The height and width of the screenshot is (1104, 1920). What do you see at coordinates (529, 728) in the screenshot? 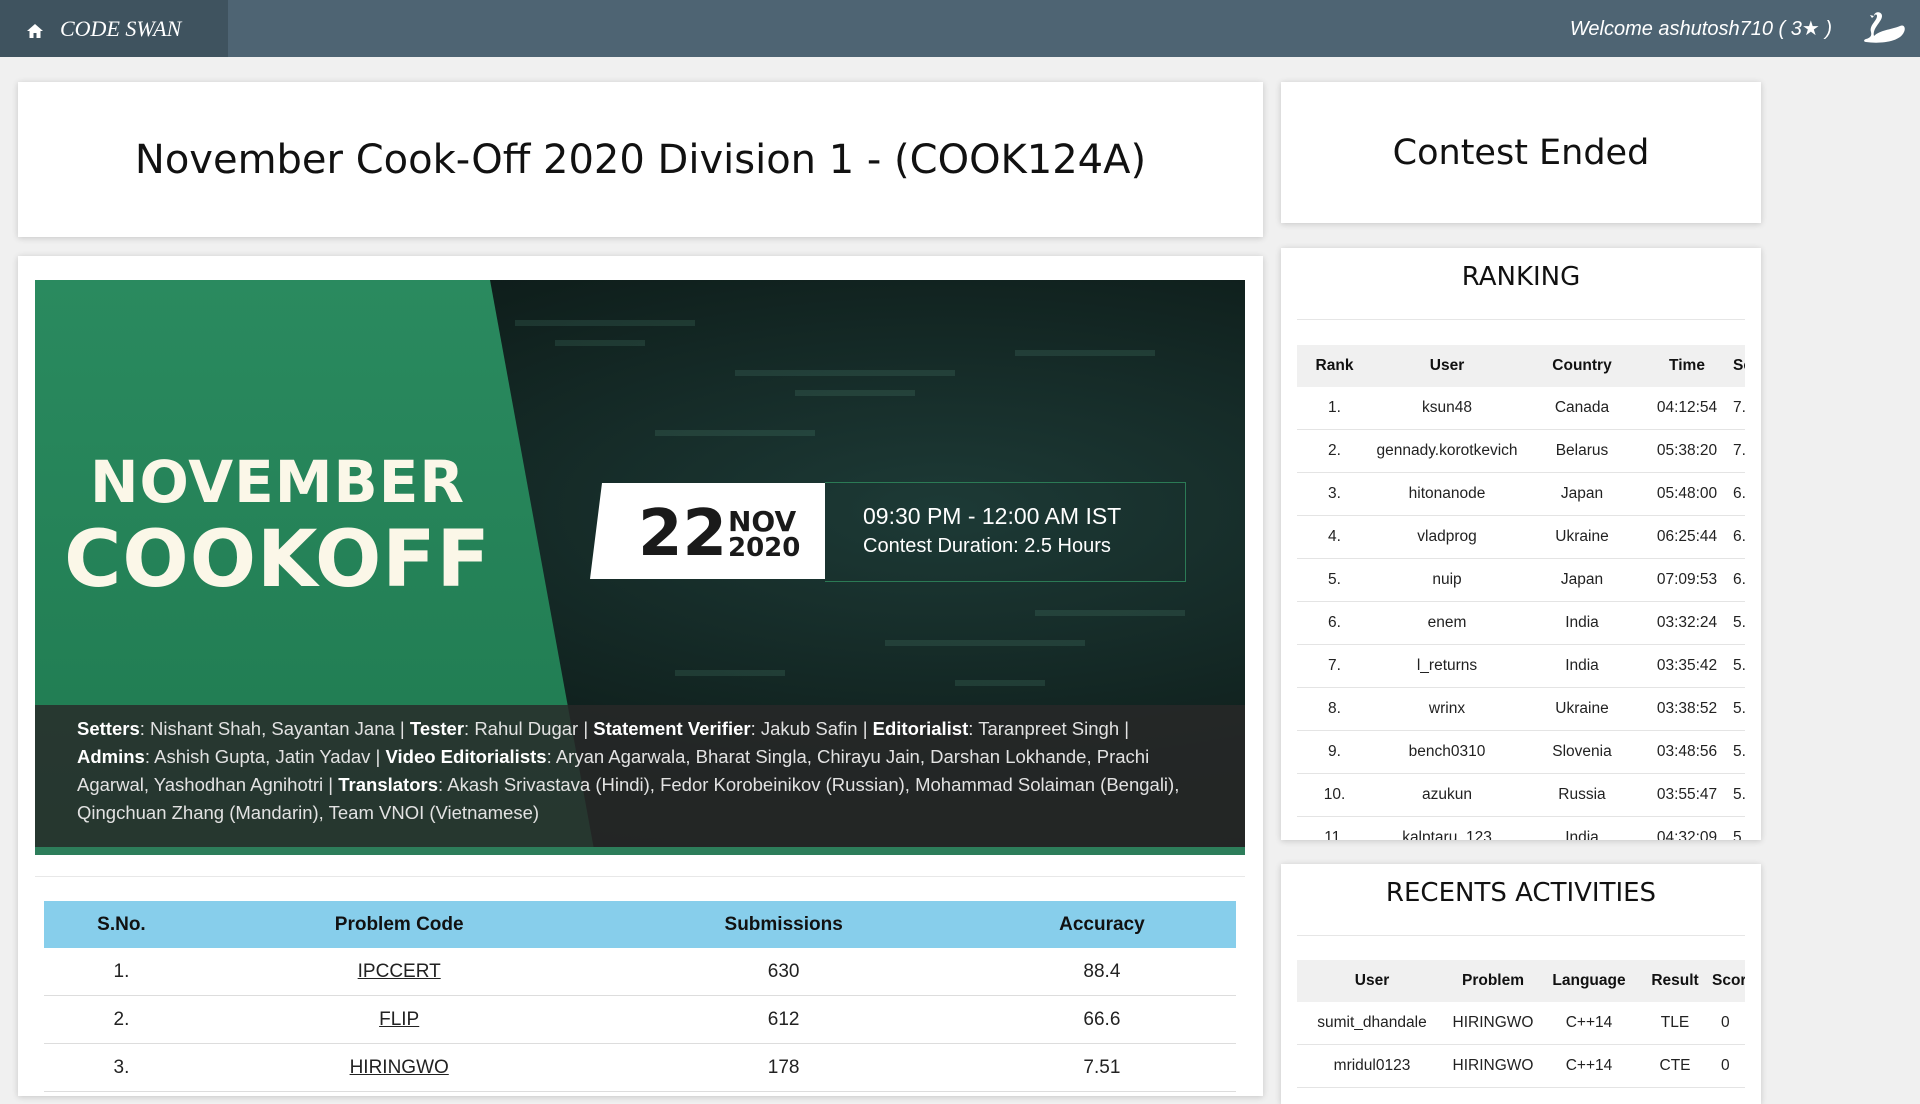
I see `credit-names: : Rahul Dugar |` at bounding box center [529, 728].